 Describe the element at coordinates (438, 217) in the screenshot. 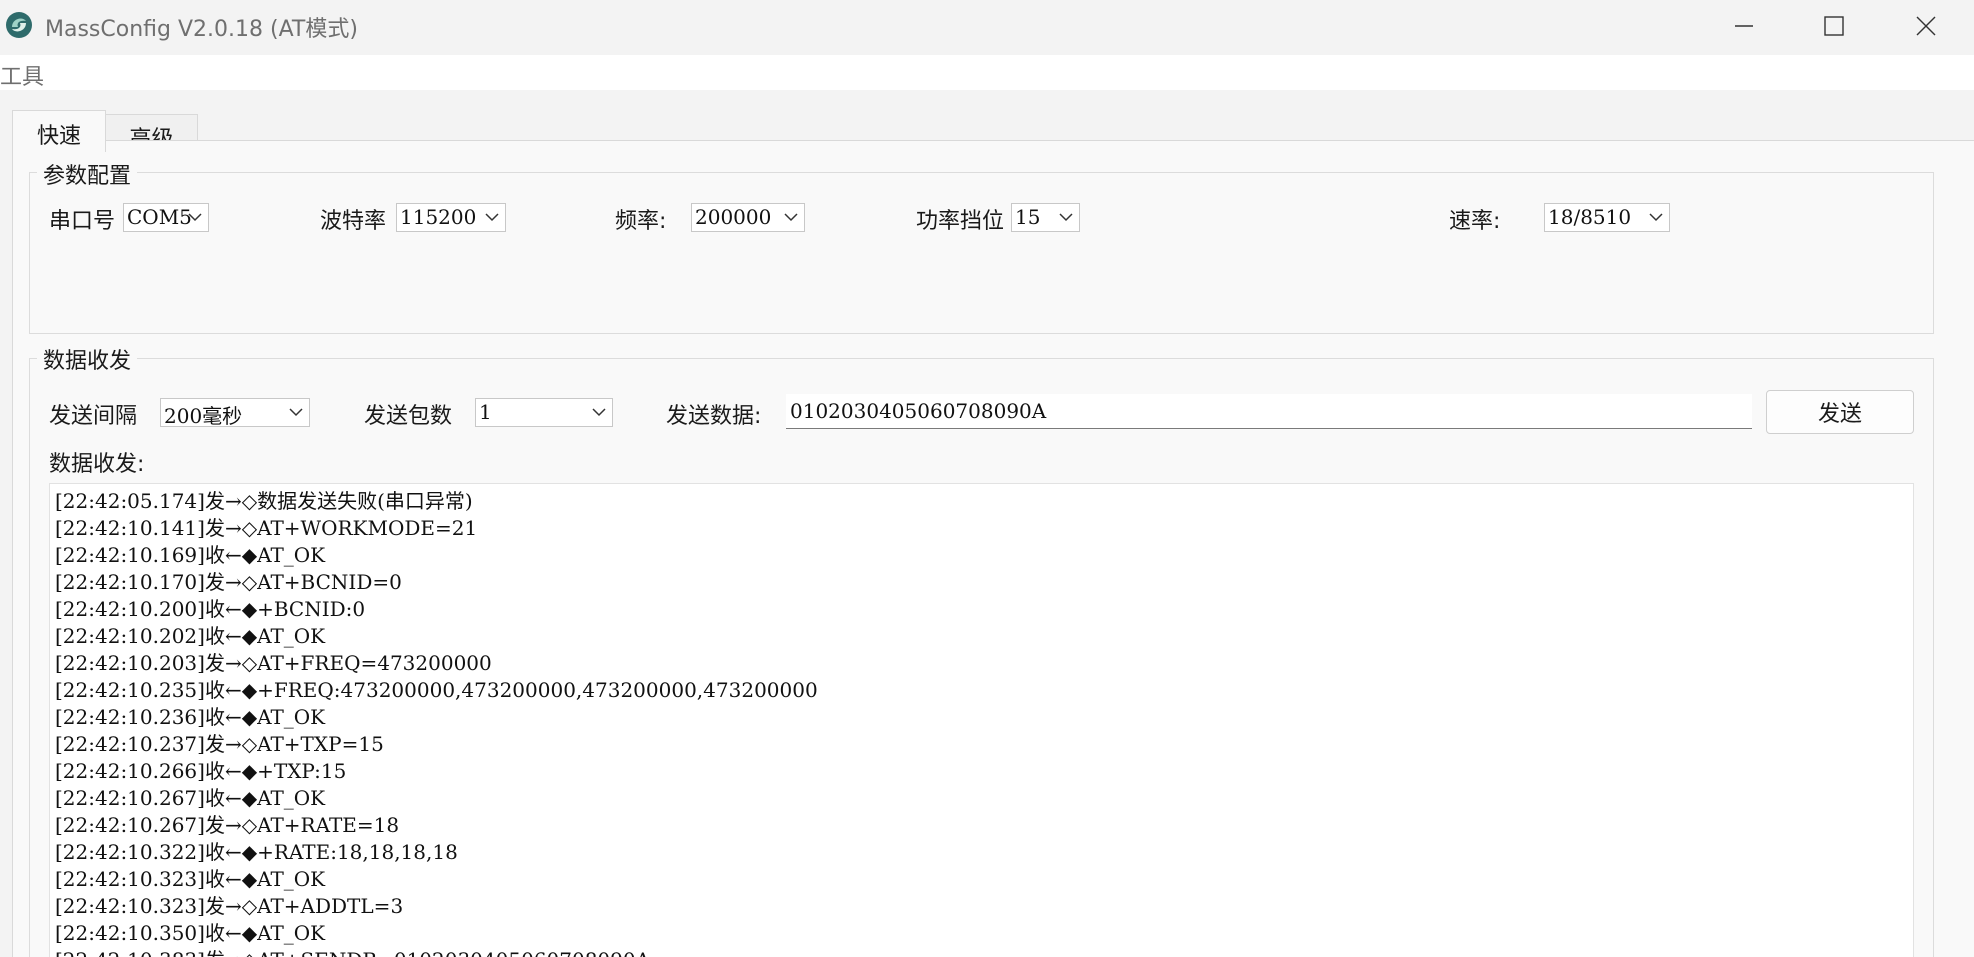

I see `baud-select-value: 115200` at that location.